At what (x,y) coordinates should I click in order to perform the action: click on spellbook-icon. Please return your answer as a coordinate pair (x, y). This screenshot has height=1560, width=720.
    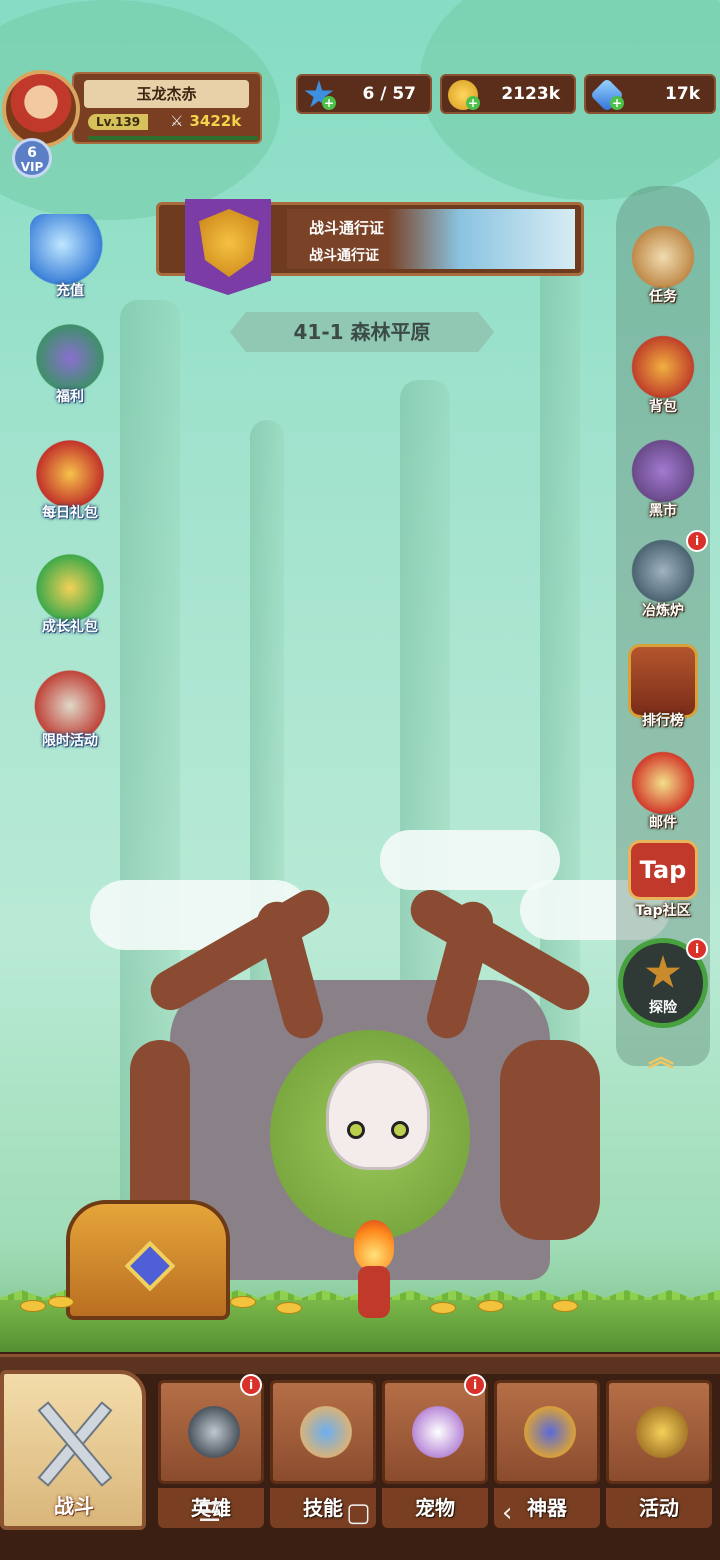
    Looking at the image, I should click on (326, 1432).